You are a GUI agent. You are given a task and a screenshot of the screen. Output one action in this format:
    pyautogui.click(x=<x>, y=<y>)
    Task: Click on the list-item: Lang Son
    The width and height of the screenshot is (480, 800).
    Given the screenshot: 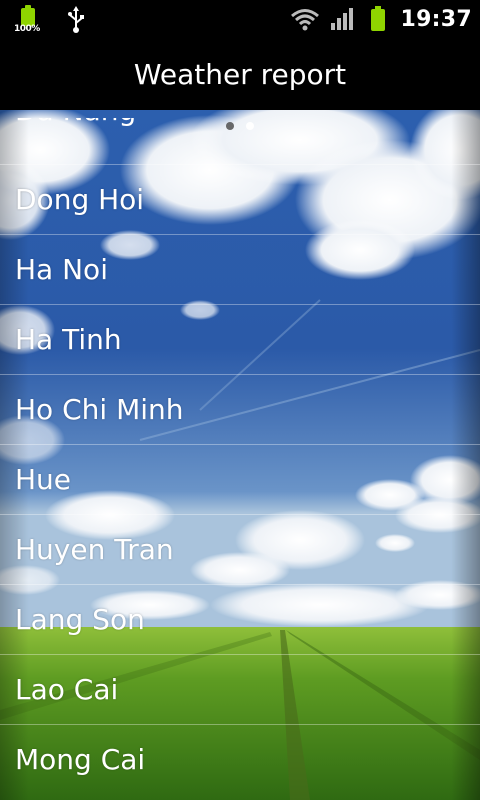 What is the action you would take?
    pyautogui.click(x=240, y=619)
    